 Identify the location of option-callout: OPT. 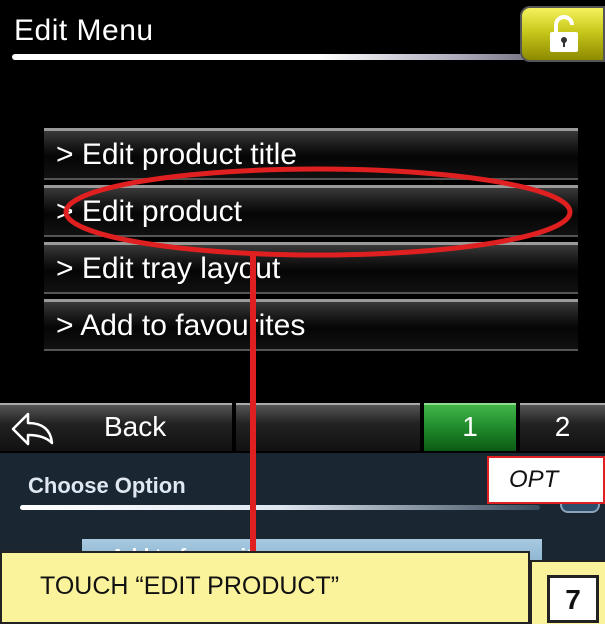
(546, 480).